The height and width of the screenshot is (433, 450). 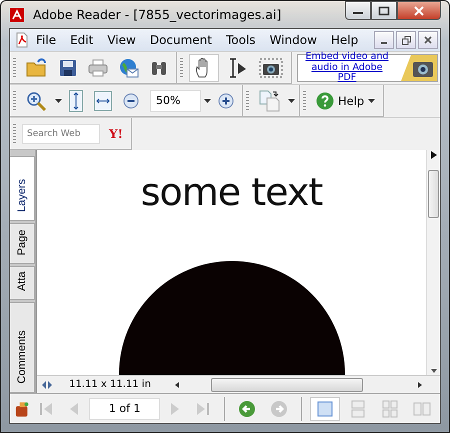 What do you see at coordinates (37, 100) in the screenshot?
I see `magnifier-icon` at bounding box center [37, 100].